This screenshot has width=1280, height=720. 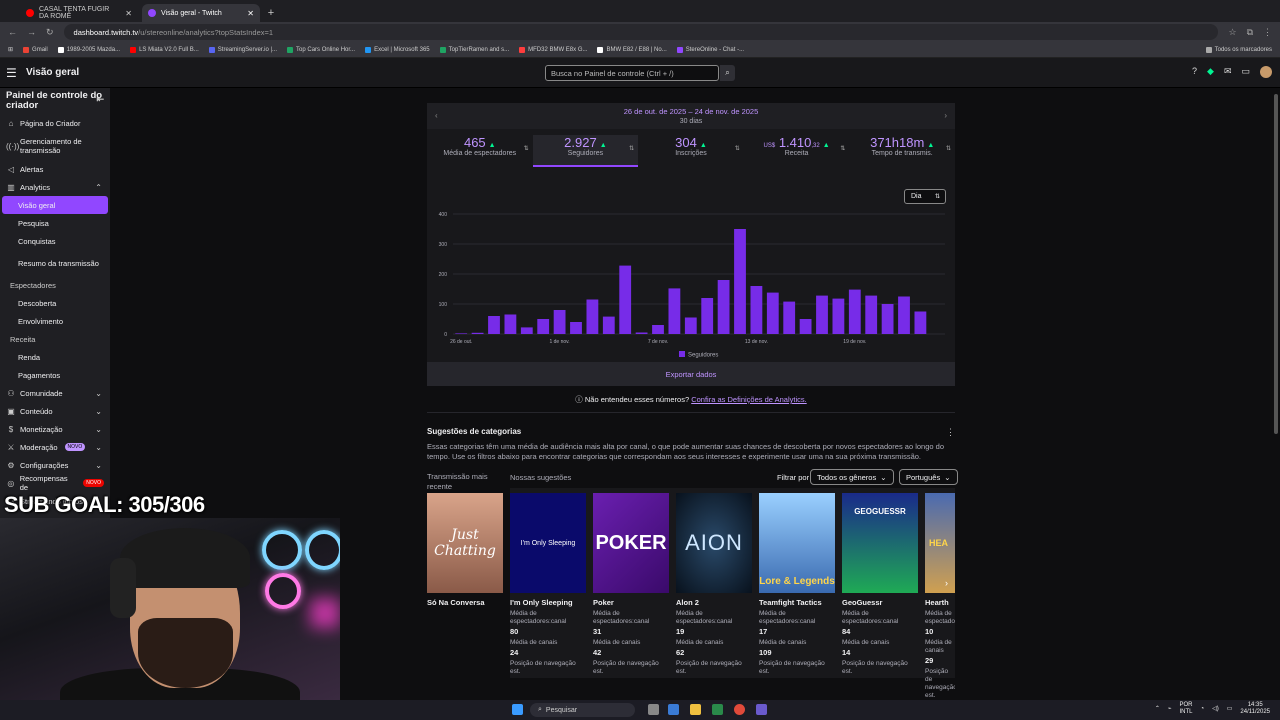 What do you see at coordinates (55, 205) in the screenshot?
I see `sidebar-item-overview: Visão geral` at bounding box center [55, 205].